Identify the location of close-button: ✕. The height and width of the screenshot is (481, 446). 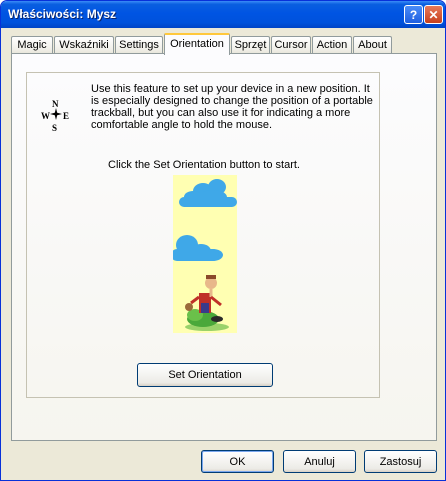
(433, 14).